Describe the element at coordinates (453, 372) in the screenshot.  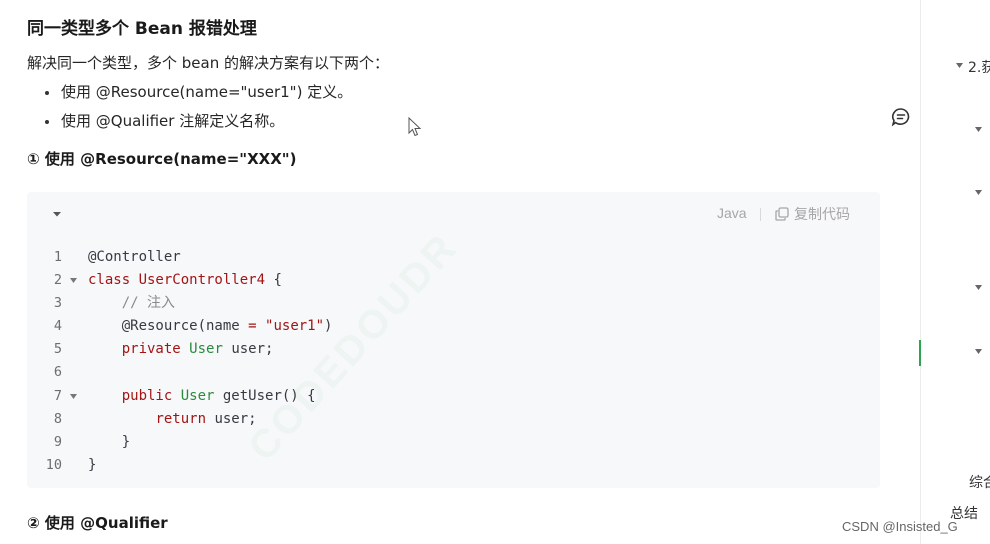
I see `code-line: 6` at that location.